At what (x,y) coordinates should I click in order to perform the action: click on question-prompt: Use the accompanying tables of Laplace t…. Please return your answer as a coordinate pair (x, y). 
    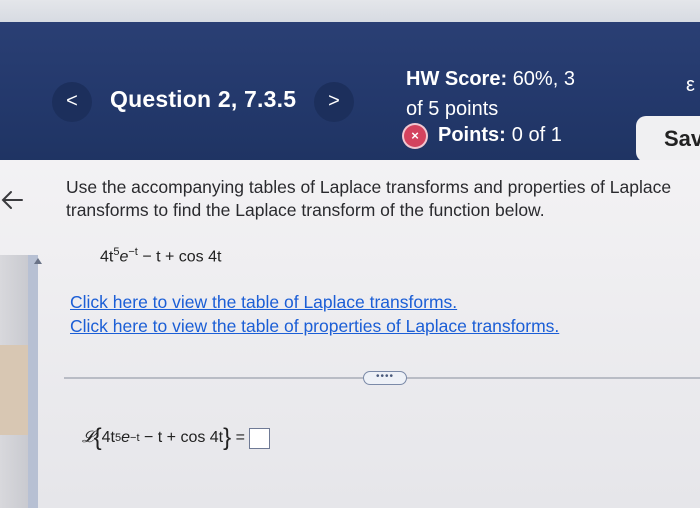
    Looking at the image, I should click on (383, 199).